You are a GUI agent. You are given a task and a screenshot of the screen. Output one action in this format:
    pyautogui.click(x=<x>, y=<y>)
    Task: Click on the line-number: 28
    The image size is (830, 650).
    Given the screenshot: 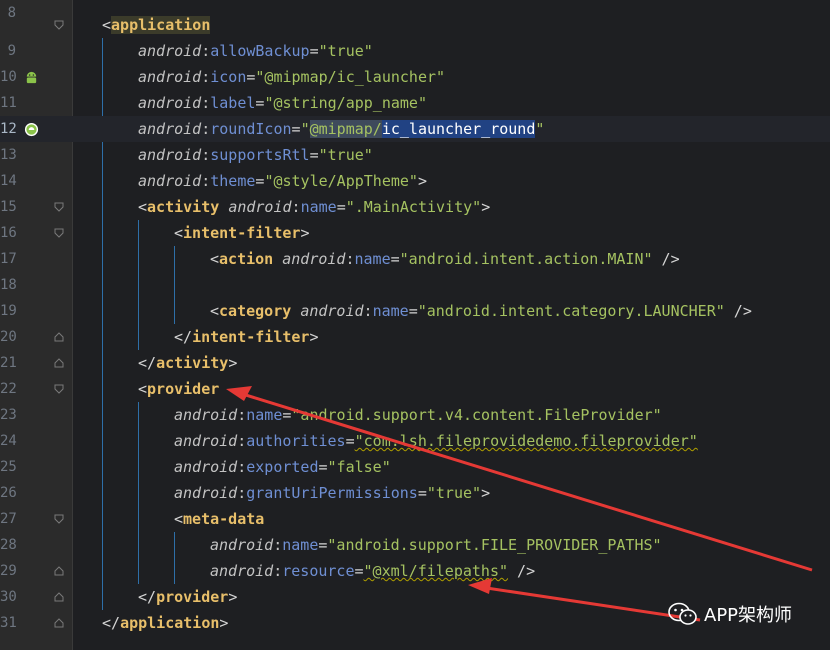 What is the action you would take?
    pyautogui.click(x=8, y=545)
    